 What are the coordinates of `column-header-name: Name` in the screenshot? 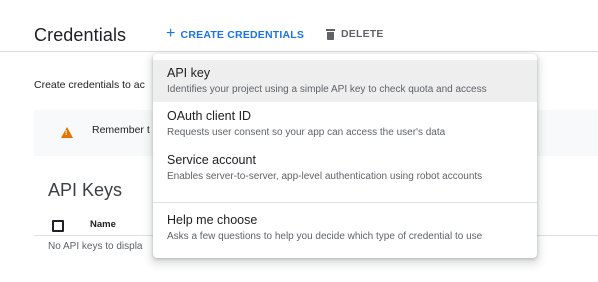 It's located at (103, 224).